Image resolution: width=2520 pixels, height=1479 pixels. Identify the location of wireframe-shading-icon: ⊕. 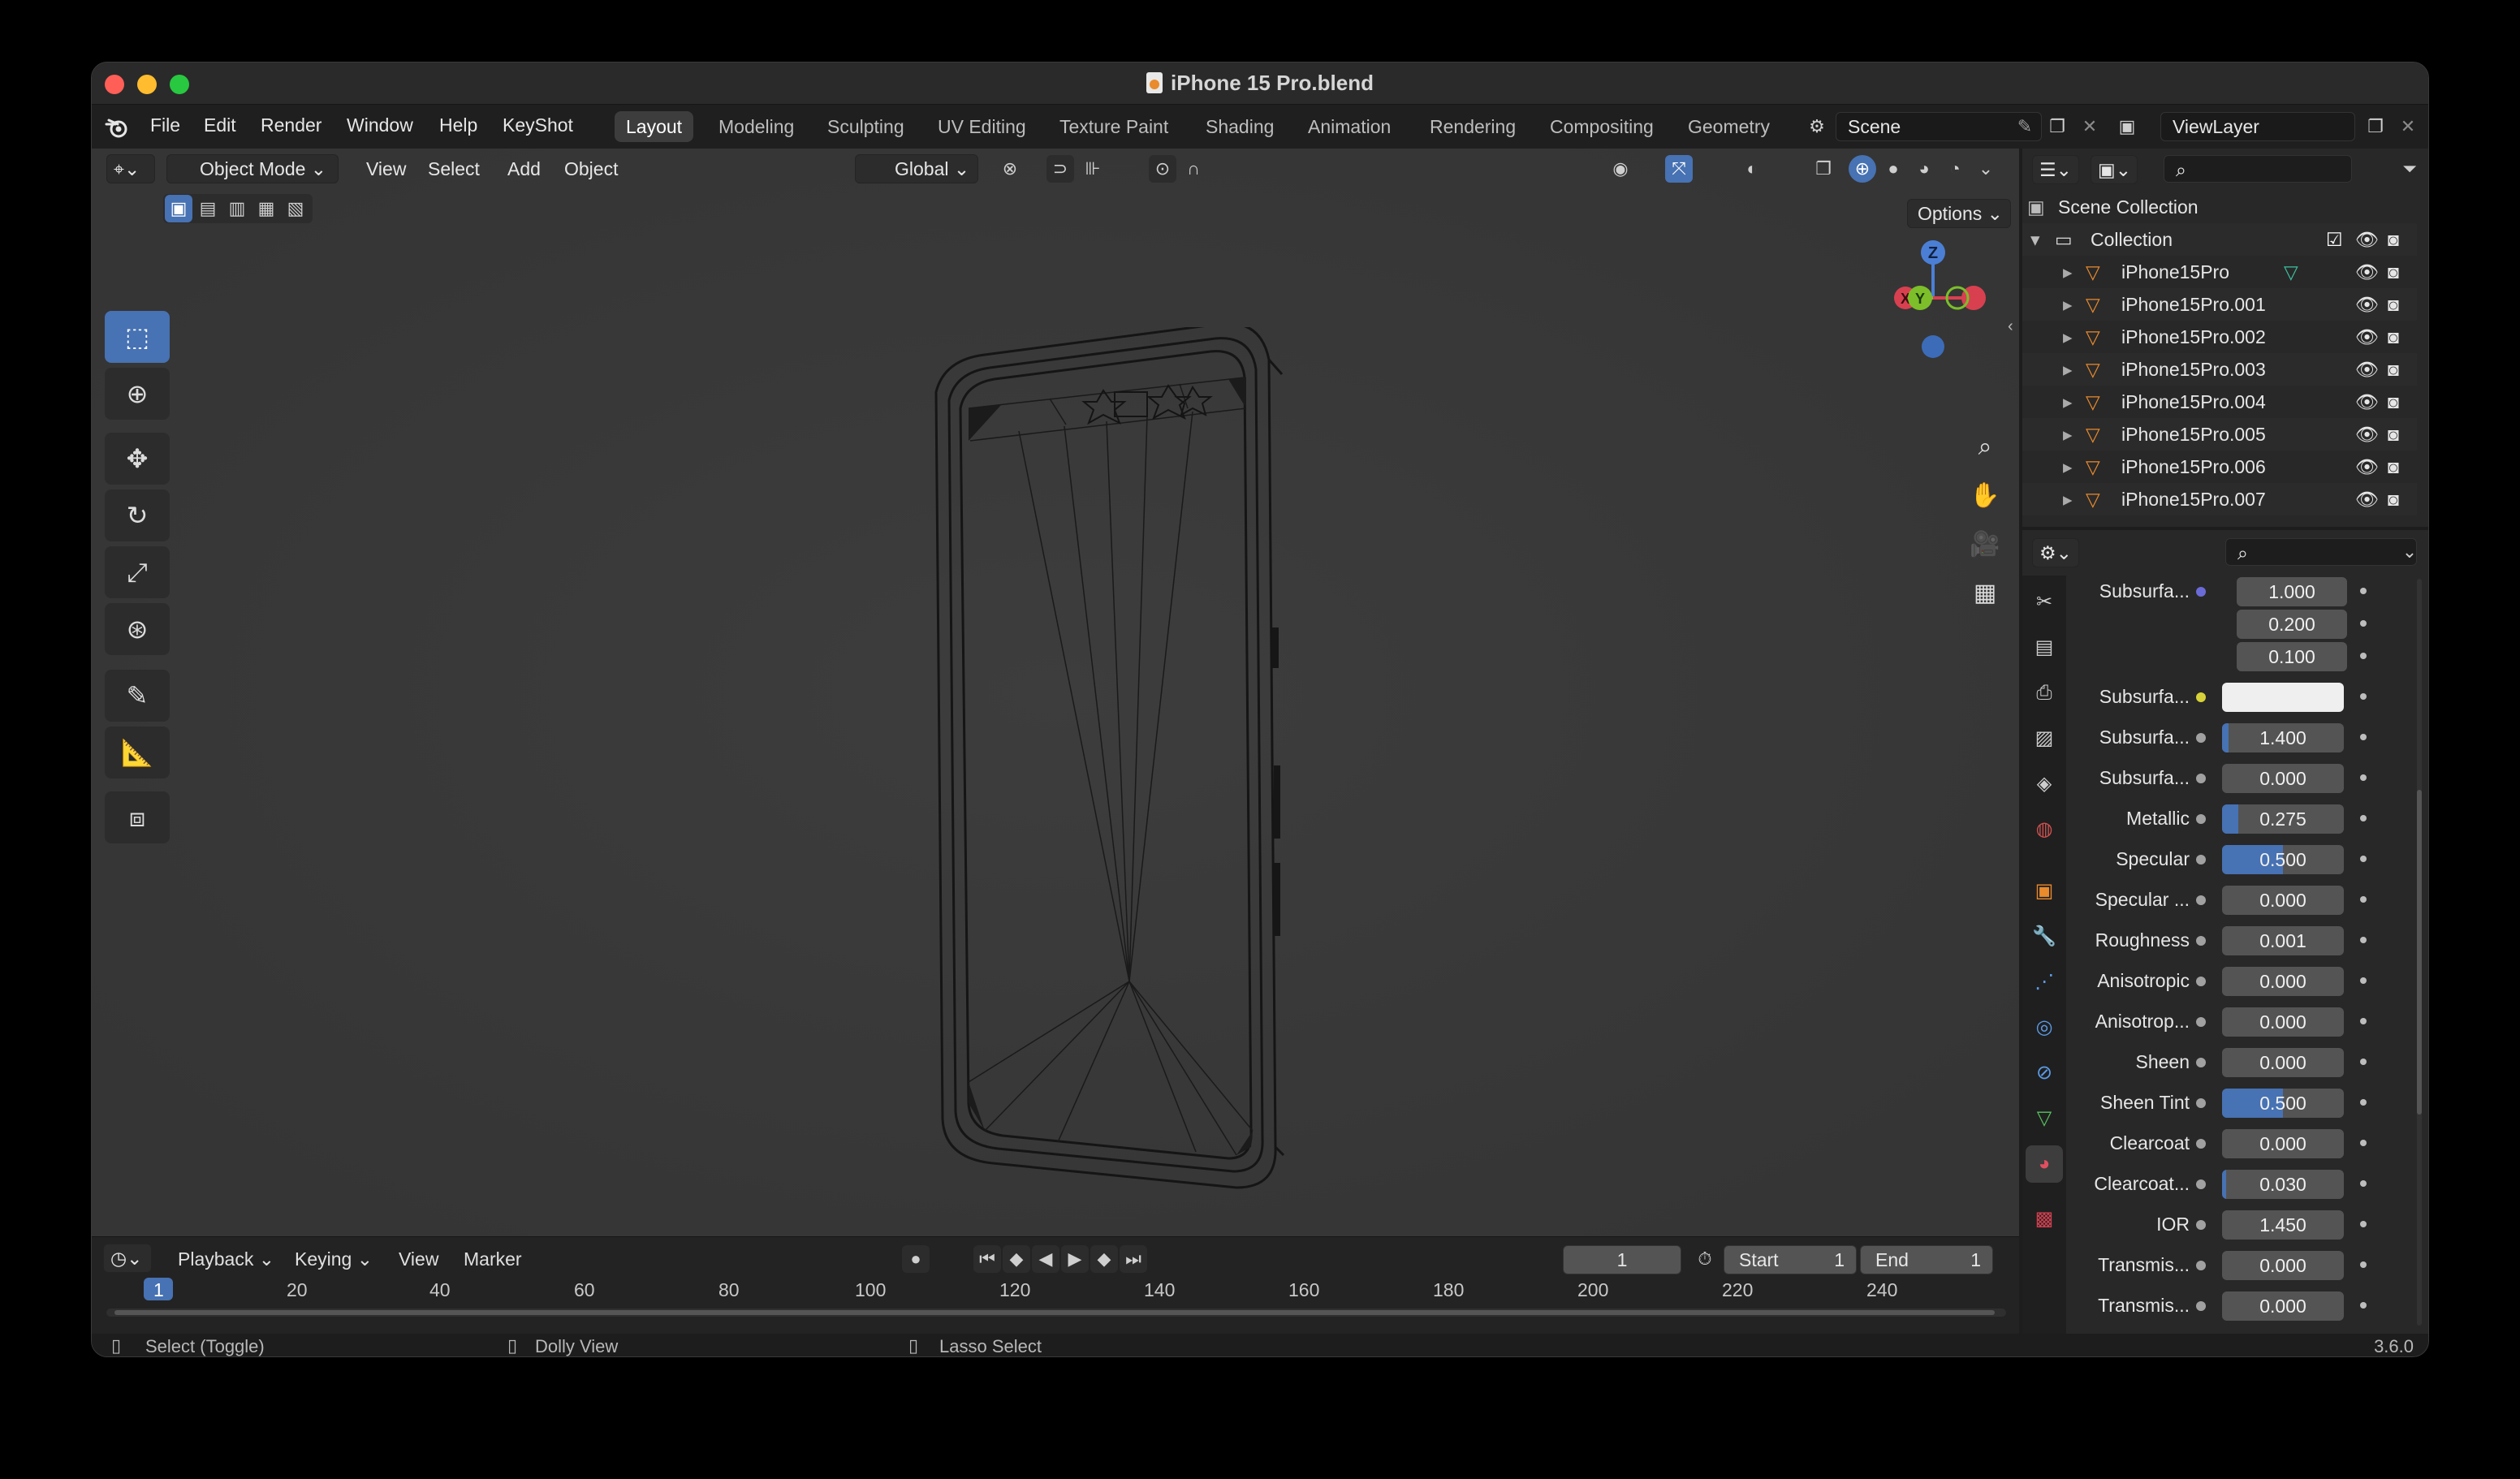
(1862, 169).